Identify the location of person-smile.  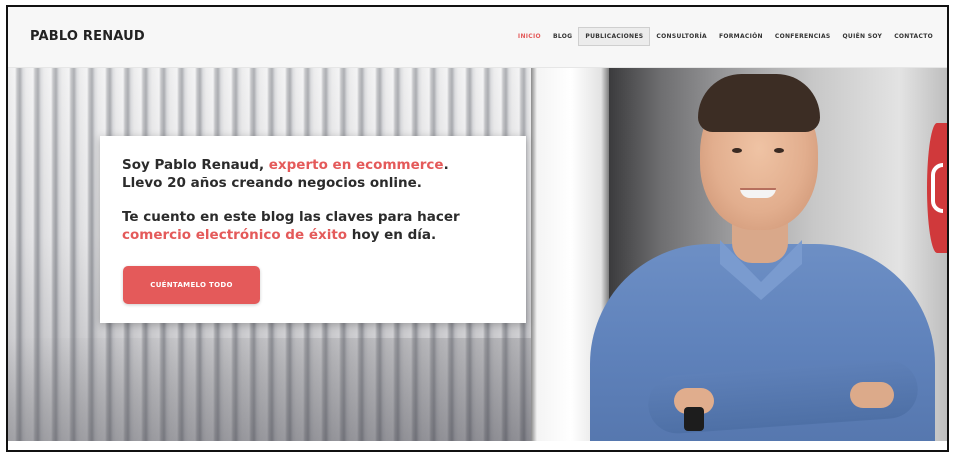
(758, 193).